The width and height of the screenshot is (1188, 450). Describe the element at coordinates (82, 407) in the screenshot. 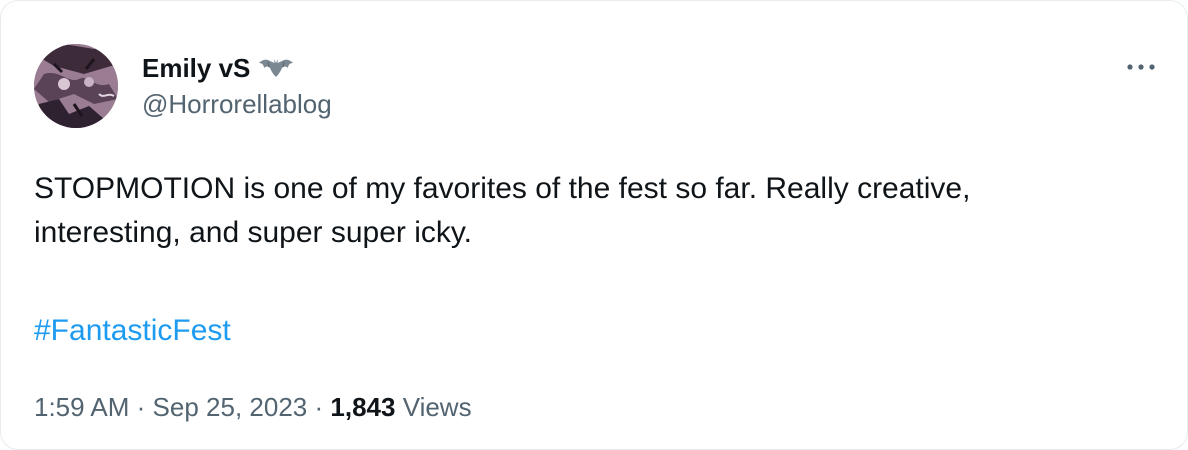

I see `tweet-time: 1:59 AM` at that location.